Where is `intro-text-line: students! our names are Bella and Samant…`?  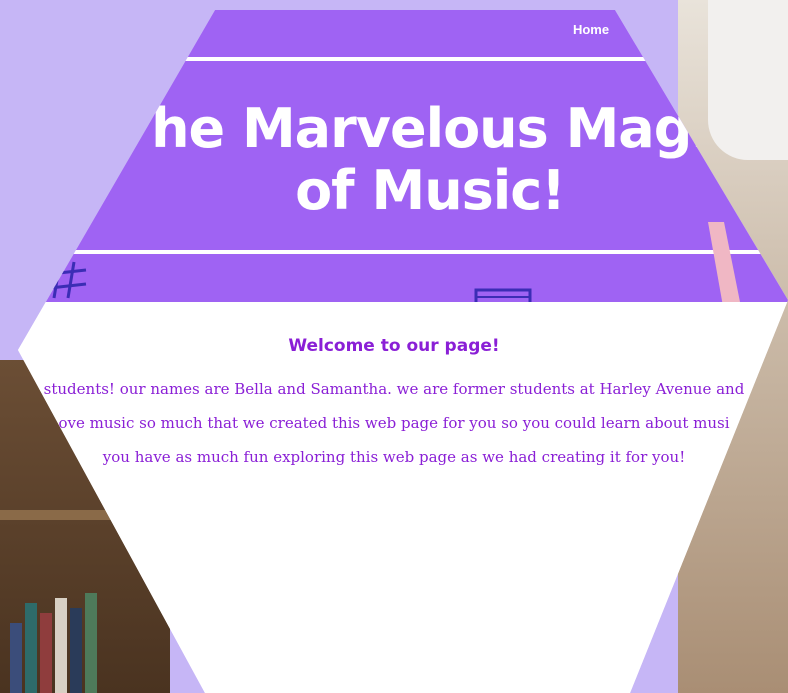 intro-text-line: students! our names are Bella and Samant… is located at coordinates (394, 389).